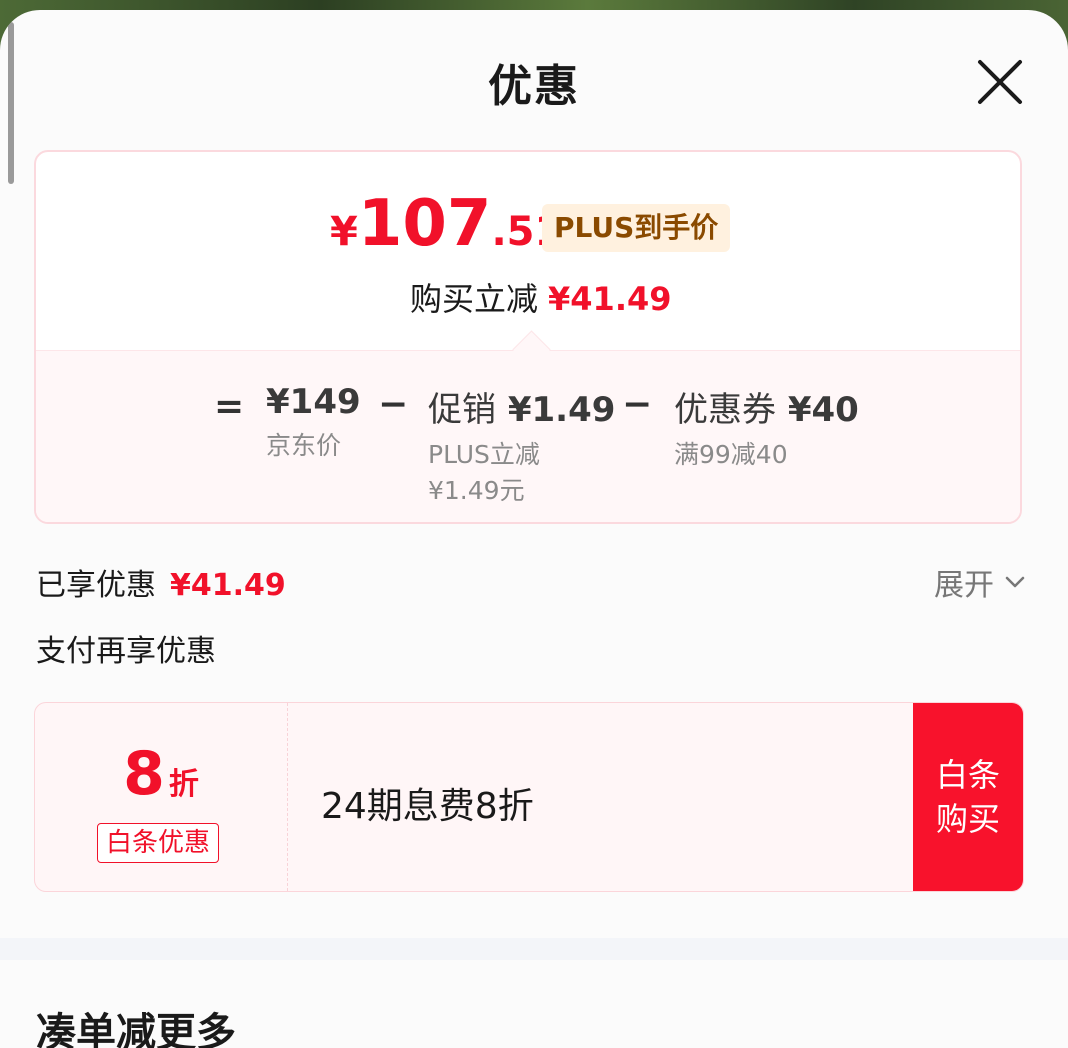  What do you see at coordinates (964, 585) in the screenshot?
I see `expand-label: 展开` at bounding box center [964, 585].